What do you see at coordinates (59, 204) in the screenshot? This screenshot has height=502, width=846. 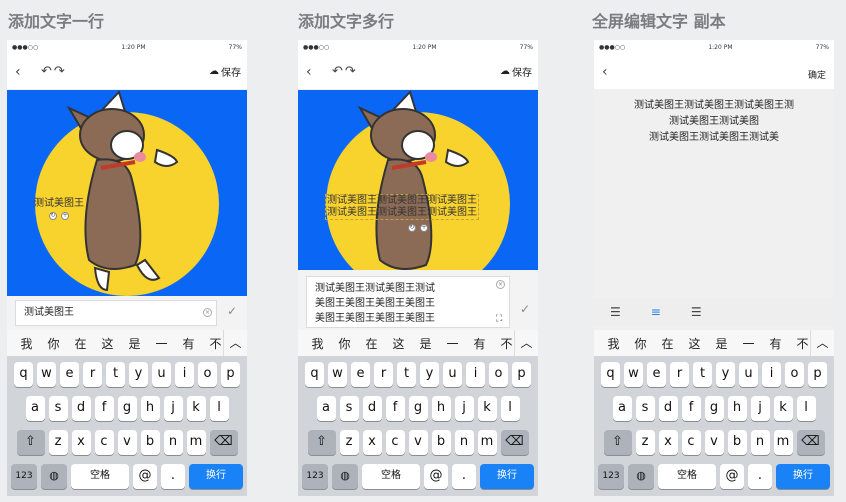 I see `canvas-text-overlay: 测试美图王` at bounding box center [59, 204].